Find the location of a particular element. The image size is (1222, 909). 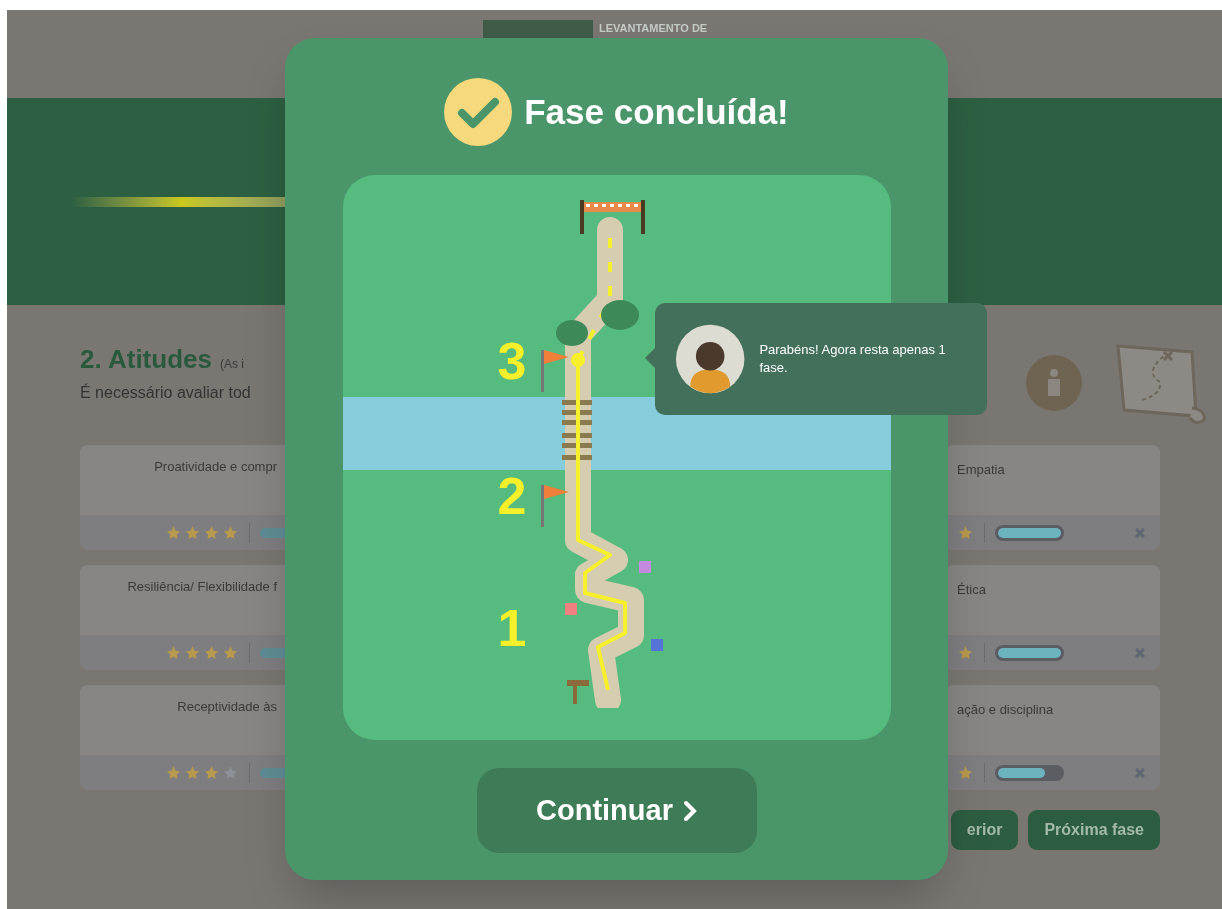

info-icon is located at coordinates (1054, 383).